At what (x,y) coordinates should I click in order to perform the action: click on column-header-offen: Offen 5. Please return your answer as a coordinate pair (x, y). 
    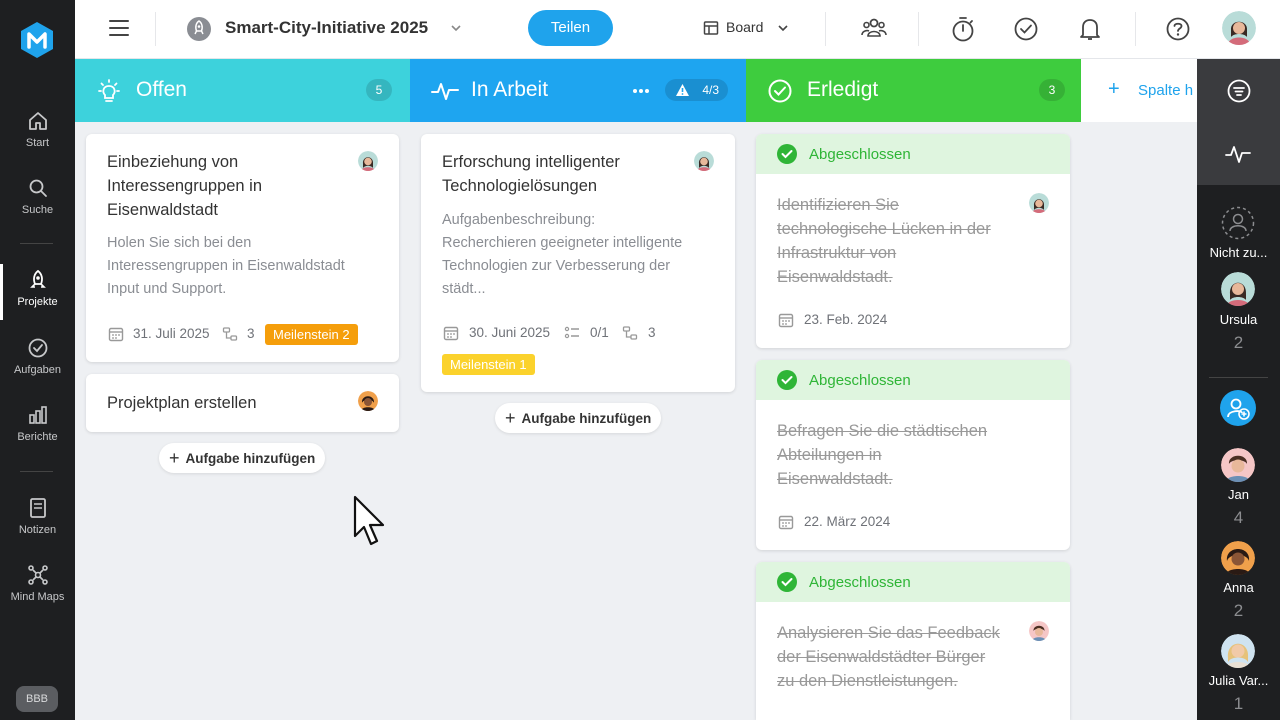
    Looking at the image, I should click on (242, 90).